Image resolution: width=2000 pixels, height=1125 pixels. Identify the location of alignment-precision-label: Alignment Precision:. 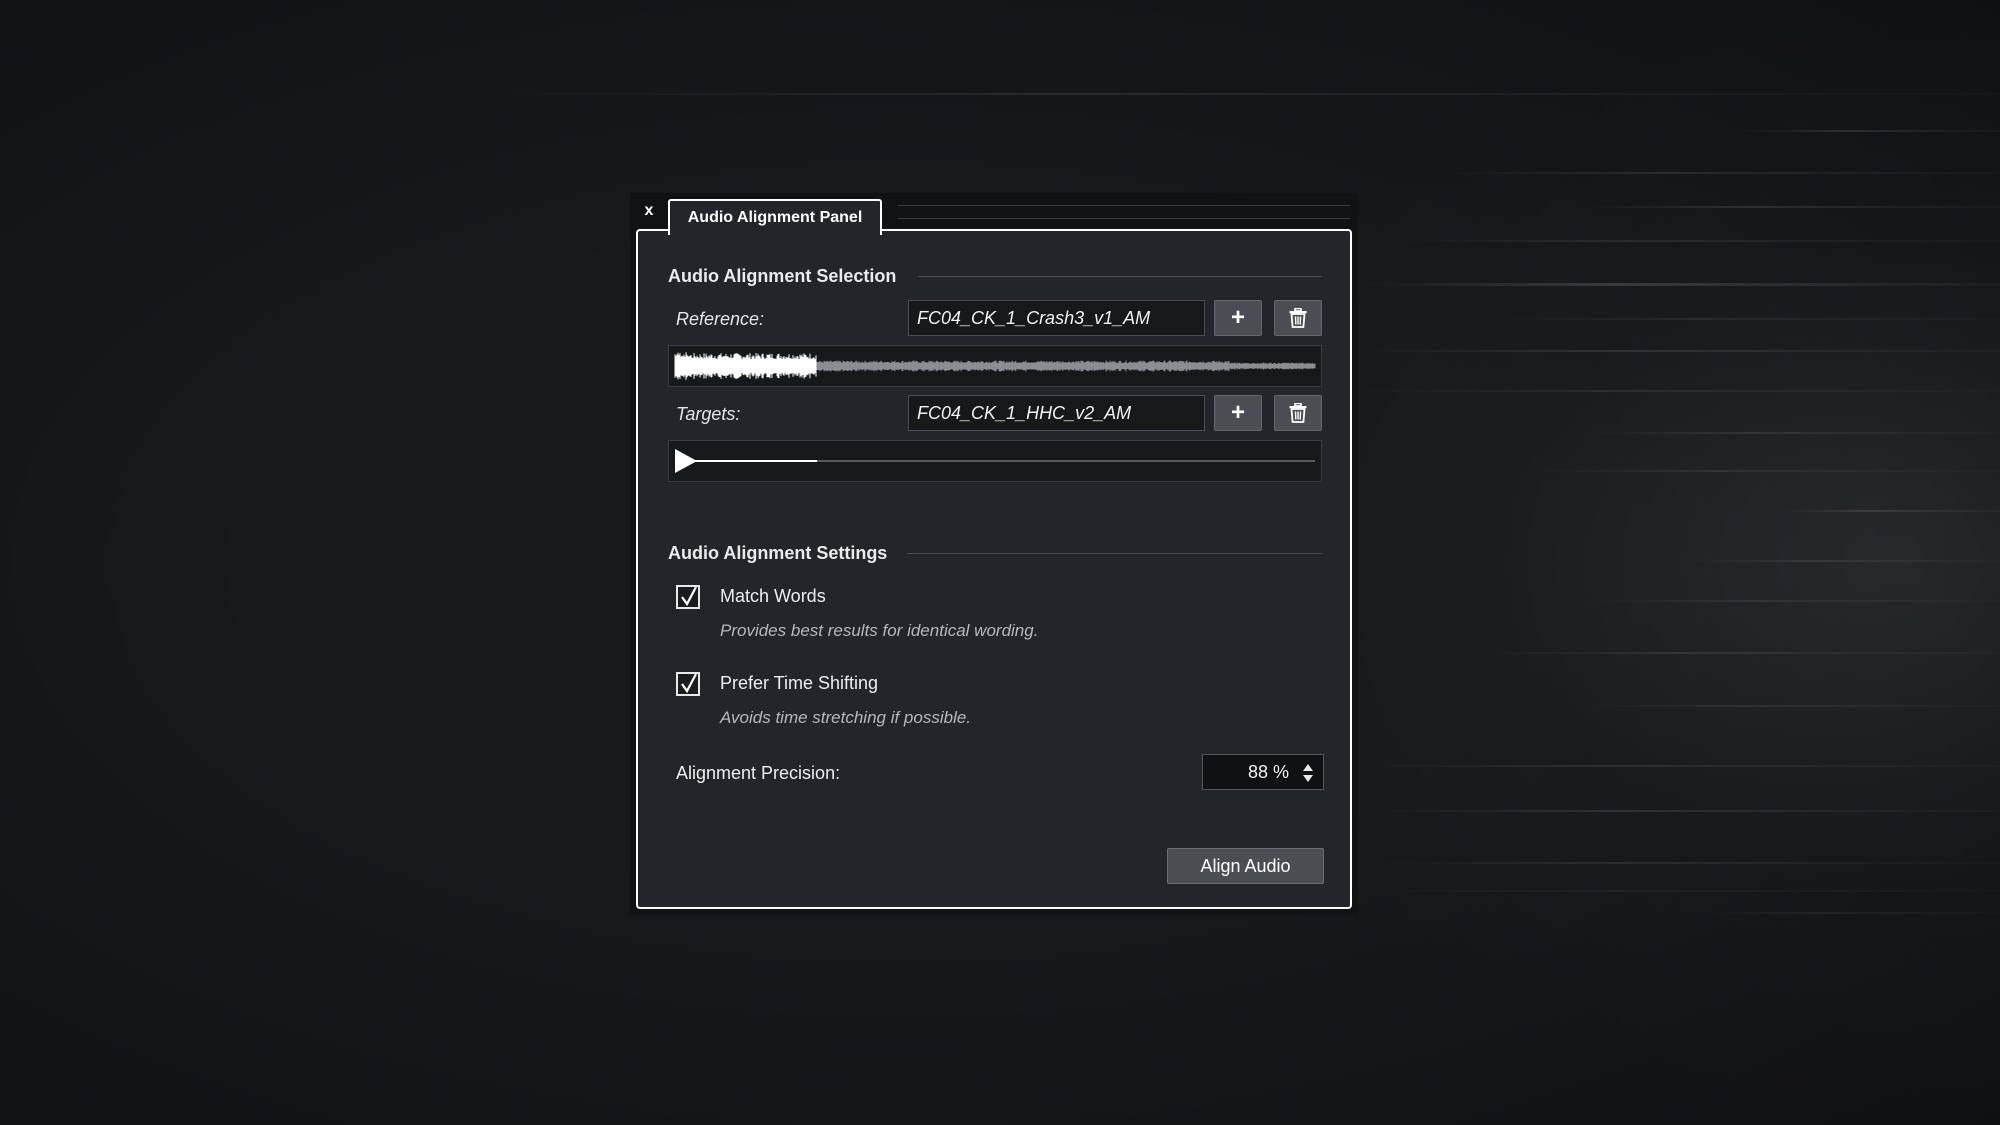
(758, 773).